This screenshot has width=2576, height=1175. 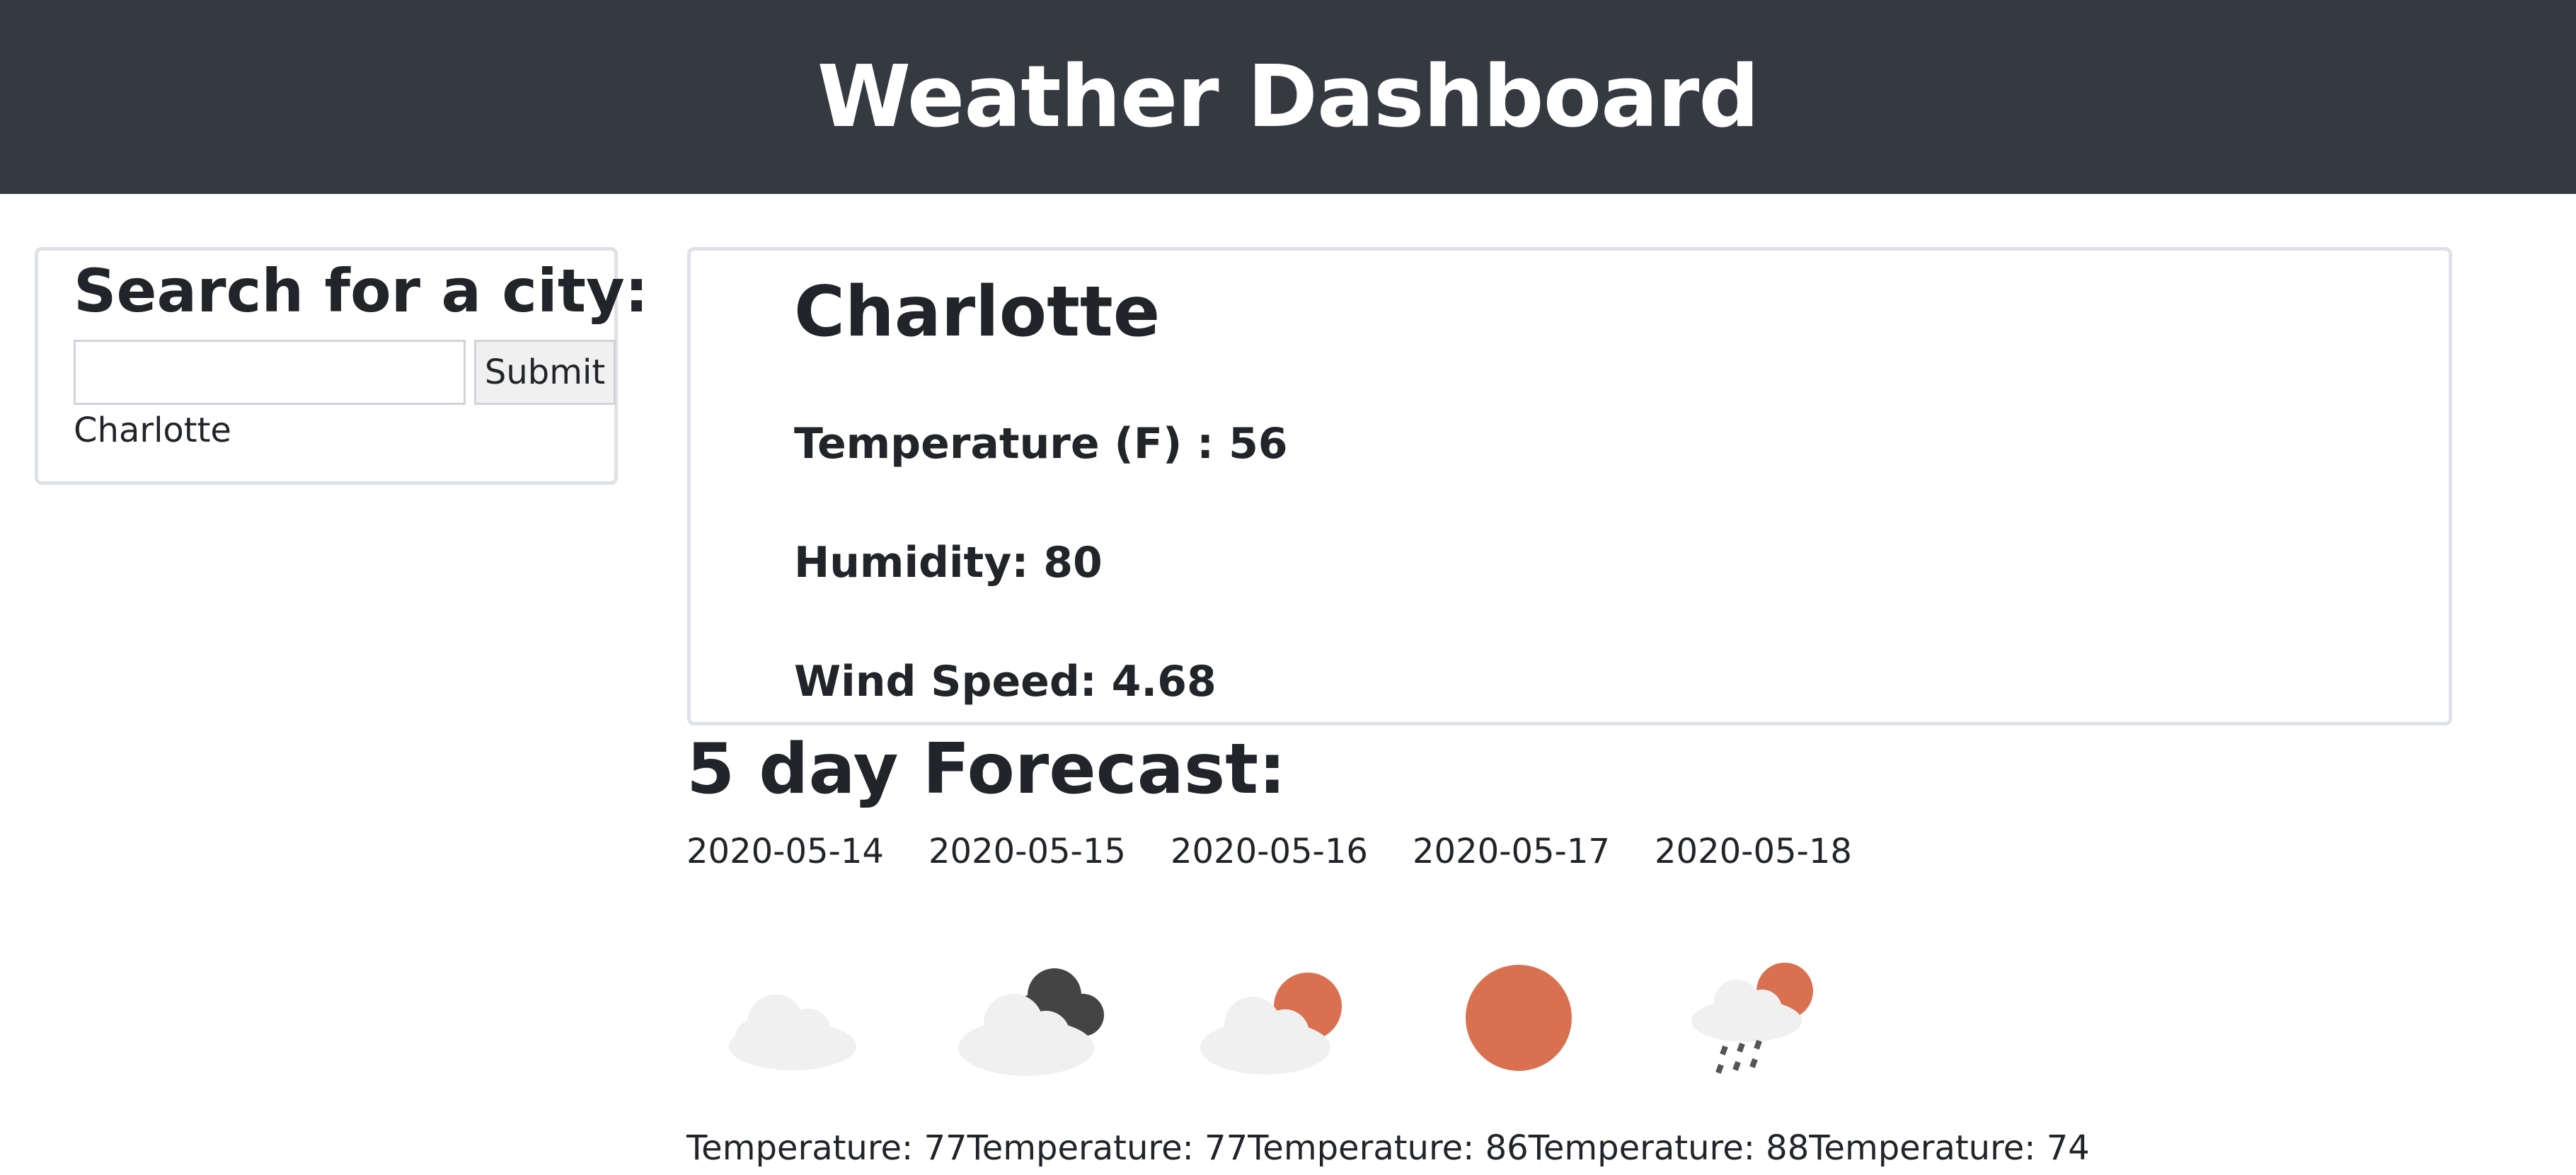 I want to click on current-city-name: Charlotte, so click(x=977, y=312).